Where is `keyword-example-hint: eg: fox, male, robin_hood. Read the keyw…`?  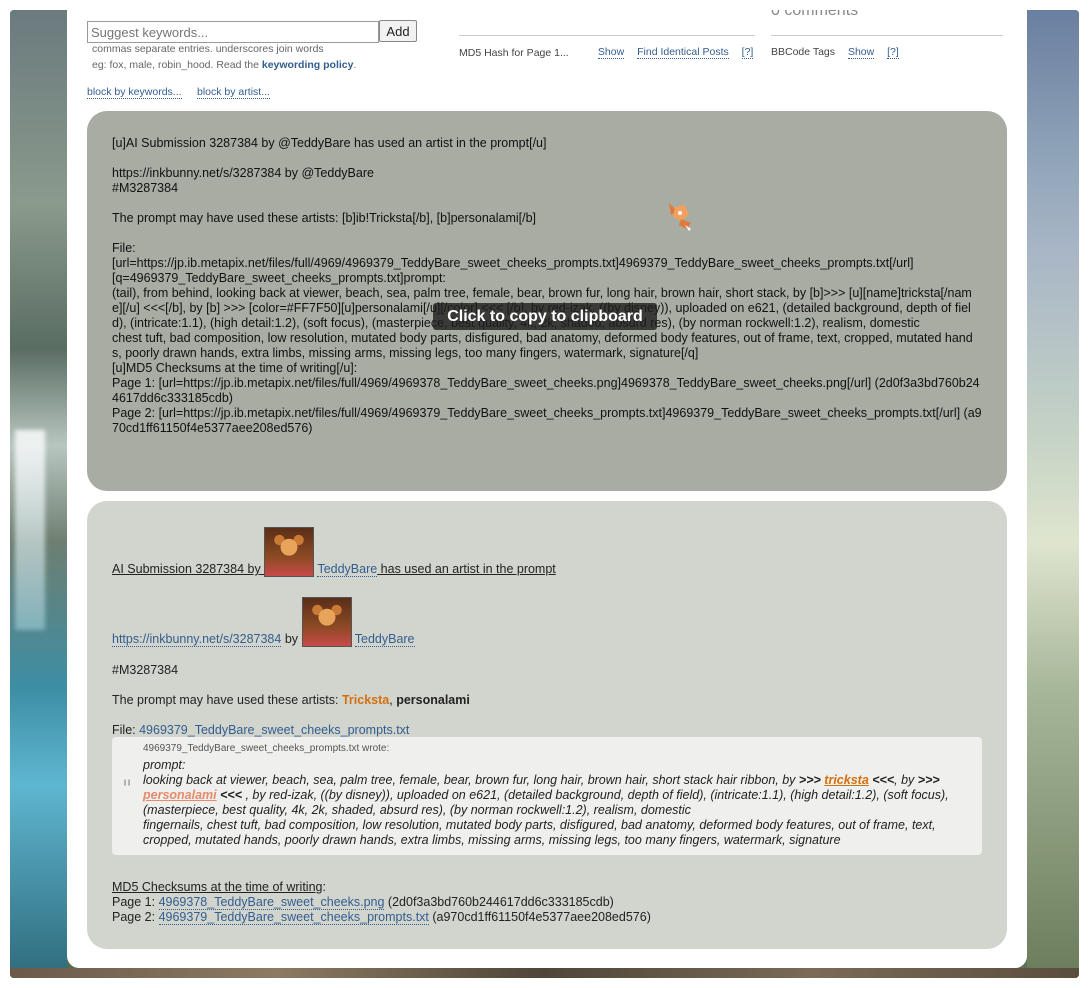
keyword-example-hint: eg: fox, male, robin_hood. Read the keyw… is located at coordinates (224, 65).